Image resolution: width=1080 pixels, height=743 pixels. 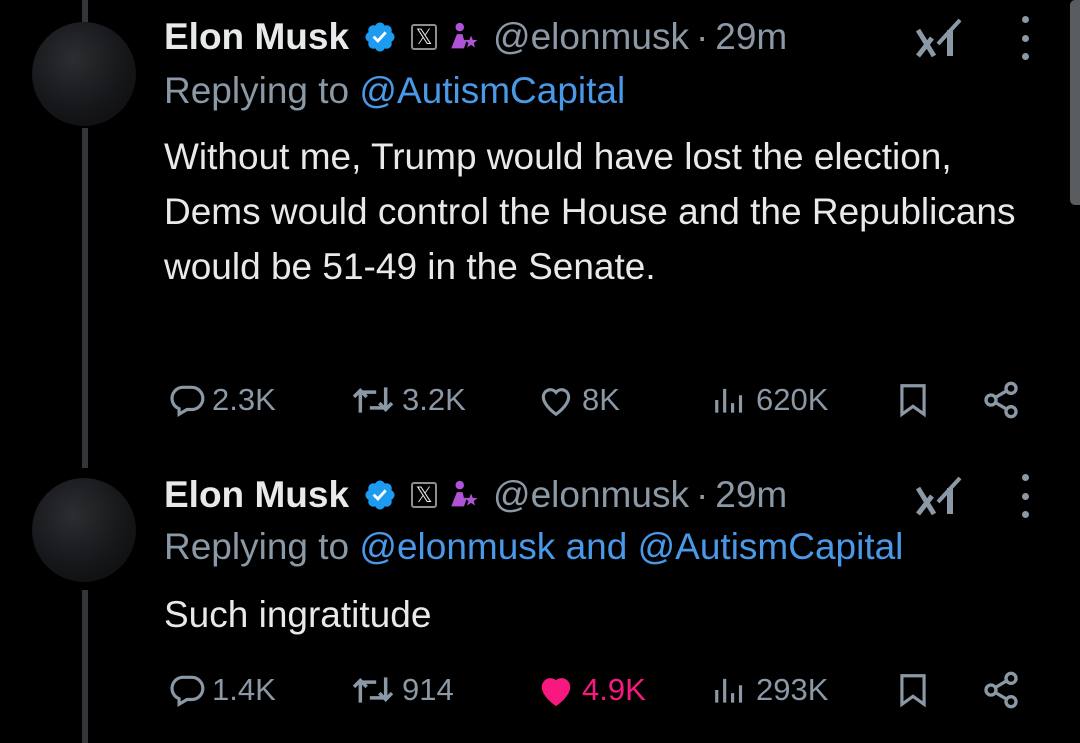 What do you see at coordinates (614, 689) in the screenshot?
I see `like-count: 4.9K` at bounding box center [614, 689].